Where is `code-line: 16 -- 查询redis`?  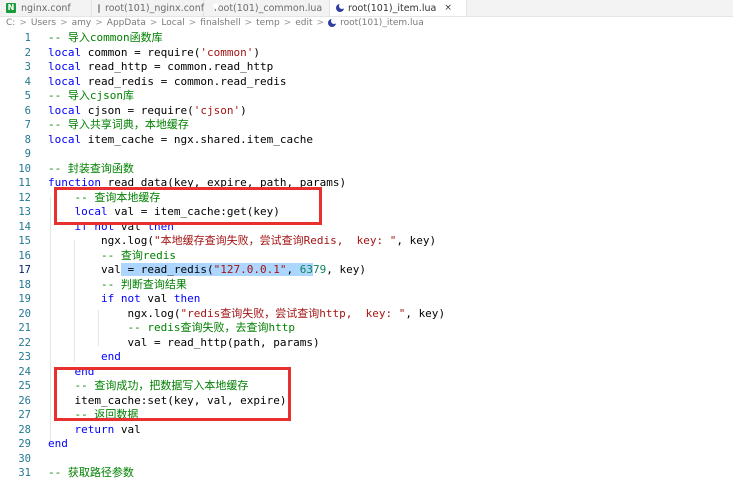 code-line: 16 -- 查询redis is located at coordinates (366, 256).